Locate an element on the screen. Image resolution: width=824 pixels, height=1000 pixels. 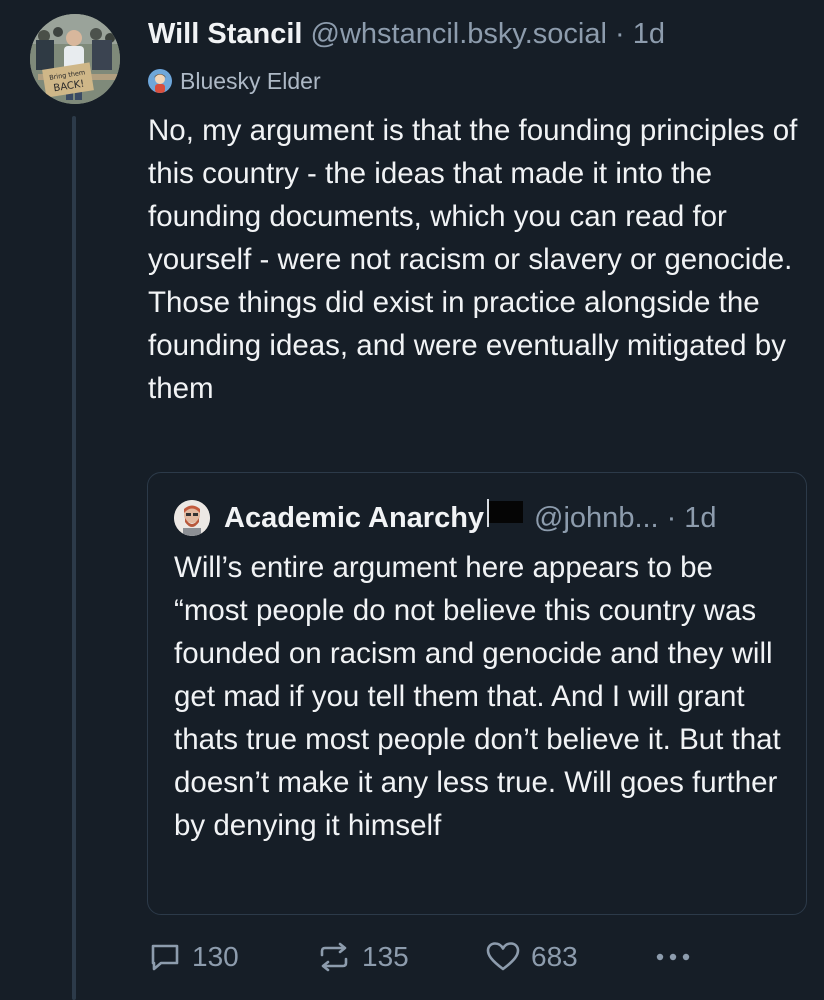
quoted-author-name: Academic Anarchy is located at coordinates (354, 518).